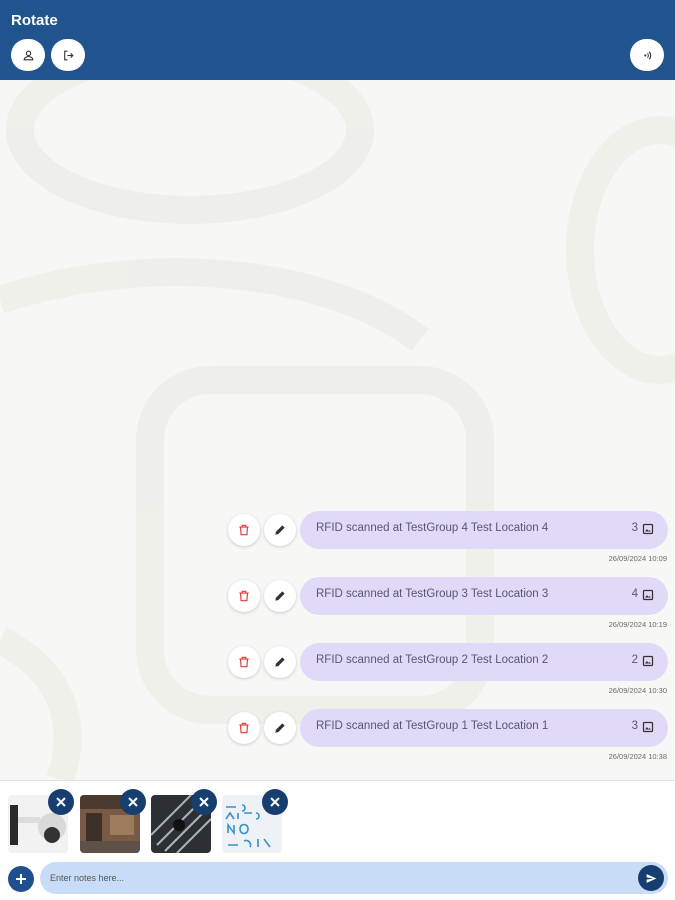 The height and width of the screenshot is (900, 675). What do you see at coordinates (634, 594) in the screenshot?
I see `image-count: 4` at bounding box center [634, 594].